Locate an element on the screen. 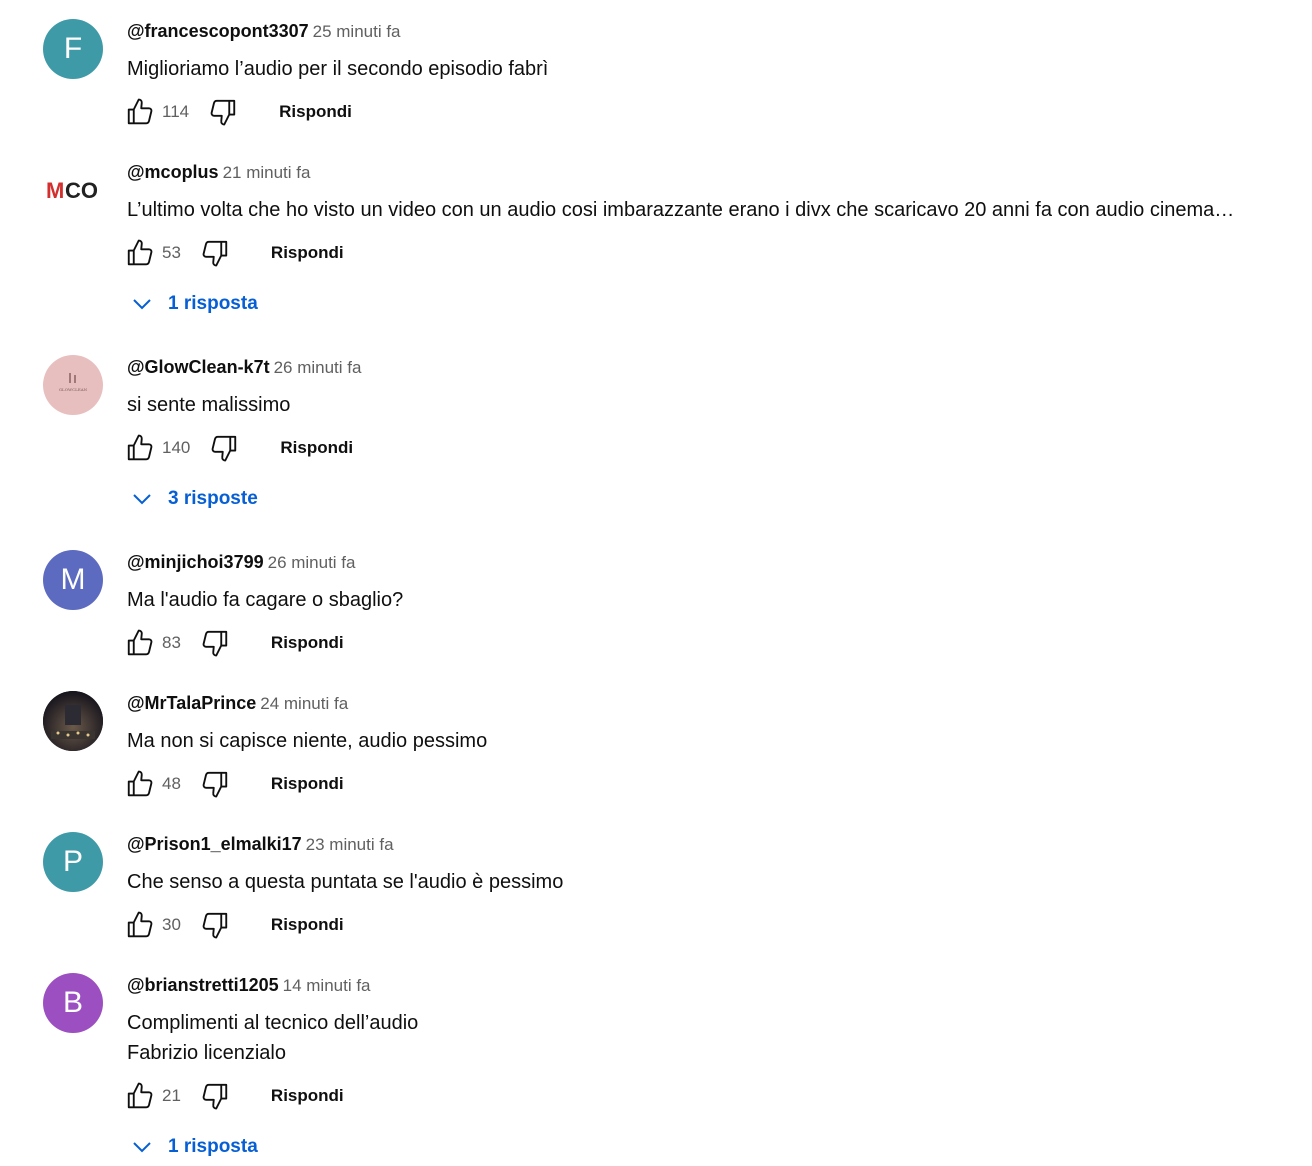 This screenshot has height=1166, width=1312. like-count: 114 is located at coordinates (176, 111).